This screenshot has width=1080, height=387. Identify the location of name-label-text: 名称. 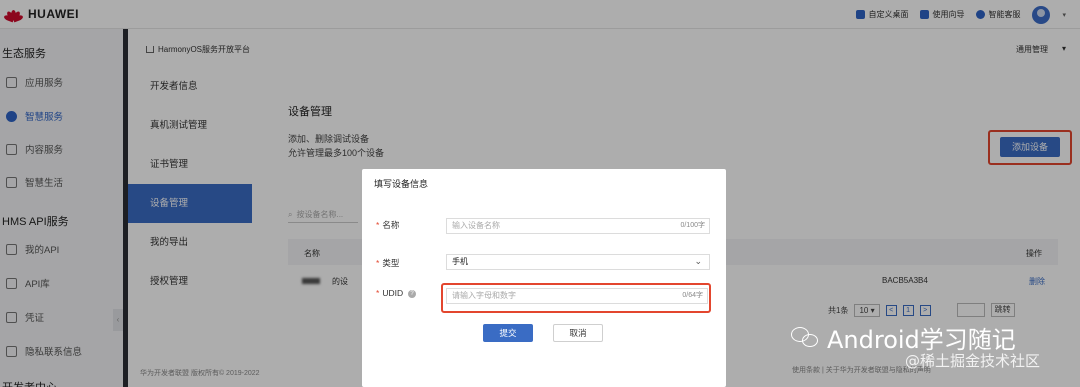
(391, 225).